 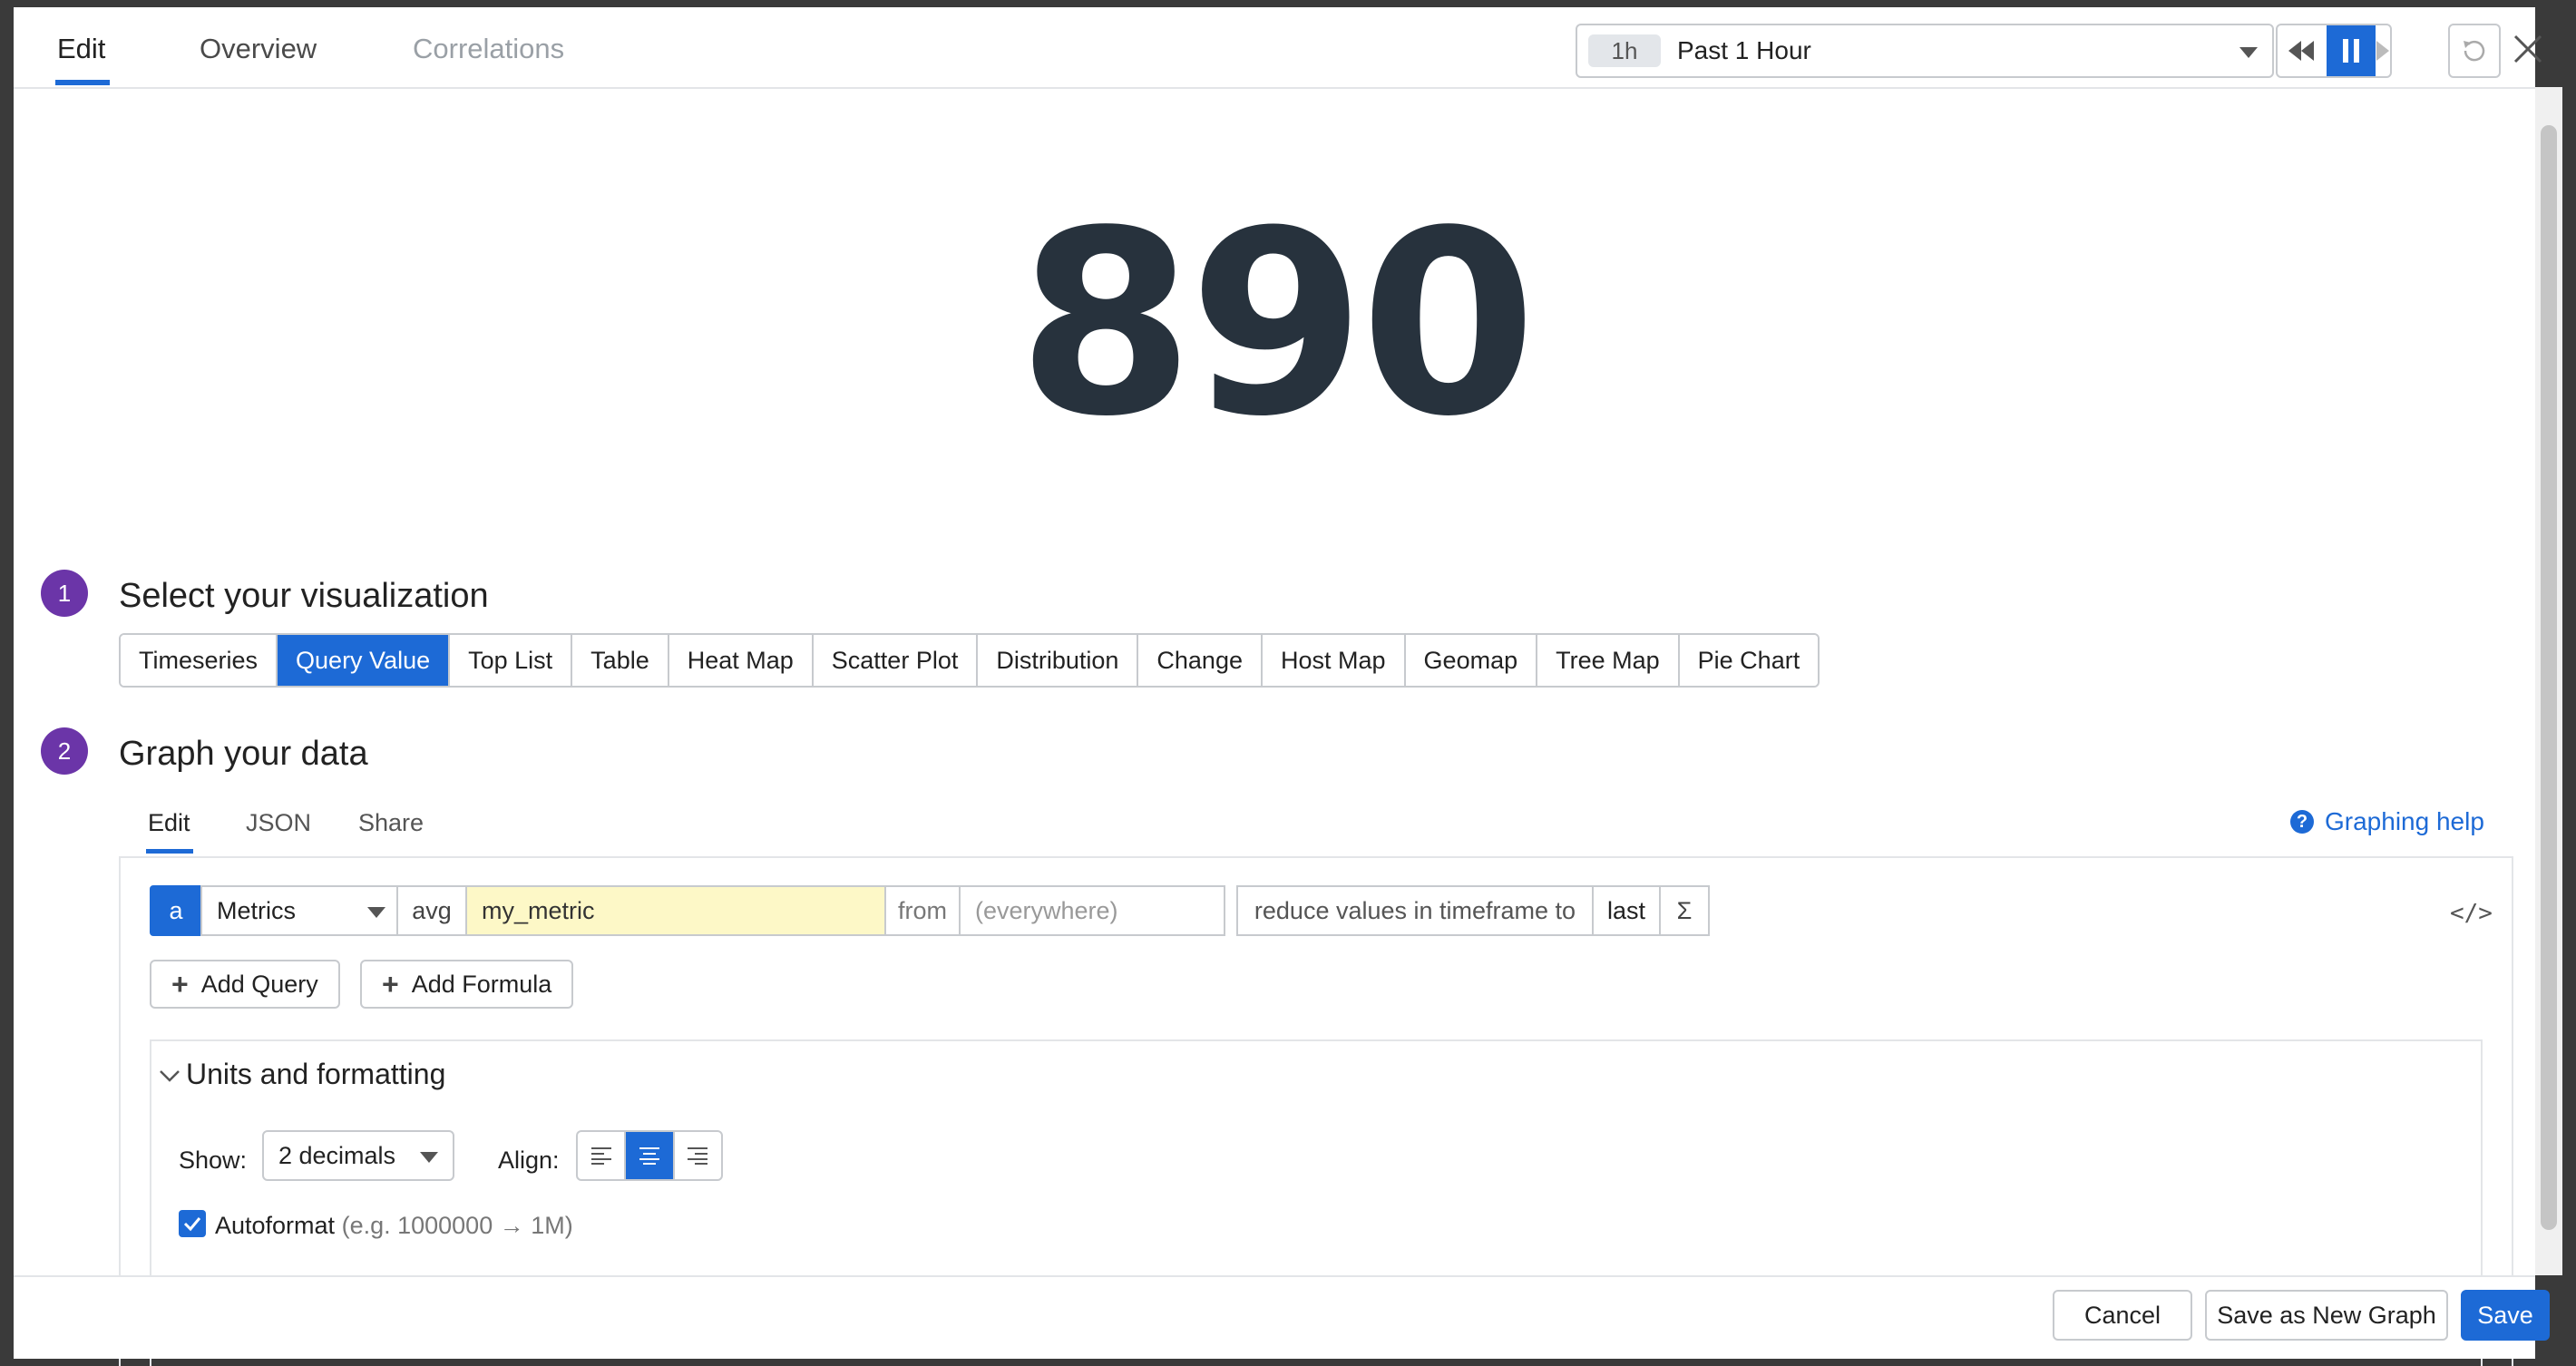 I want to click on data-source-value: Metrics, so click(x=256, y=910).